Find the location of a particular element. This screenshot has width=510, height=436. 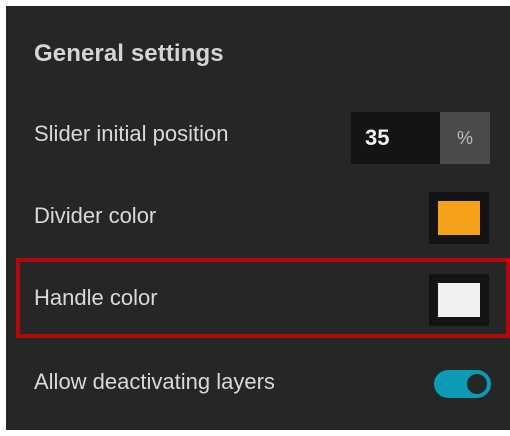

percent-unit-label: % is located at coordinates (465, 138).